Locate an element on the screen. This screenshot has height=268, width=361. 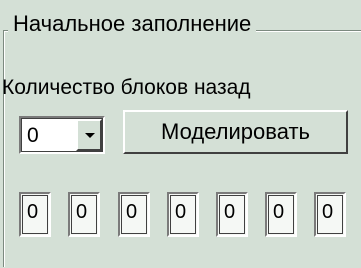
cell-input-1: 0 is located at coordinates (35, 214).